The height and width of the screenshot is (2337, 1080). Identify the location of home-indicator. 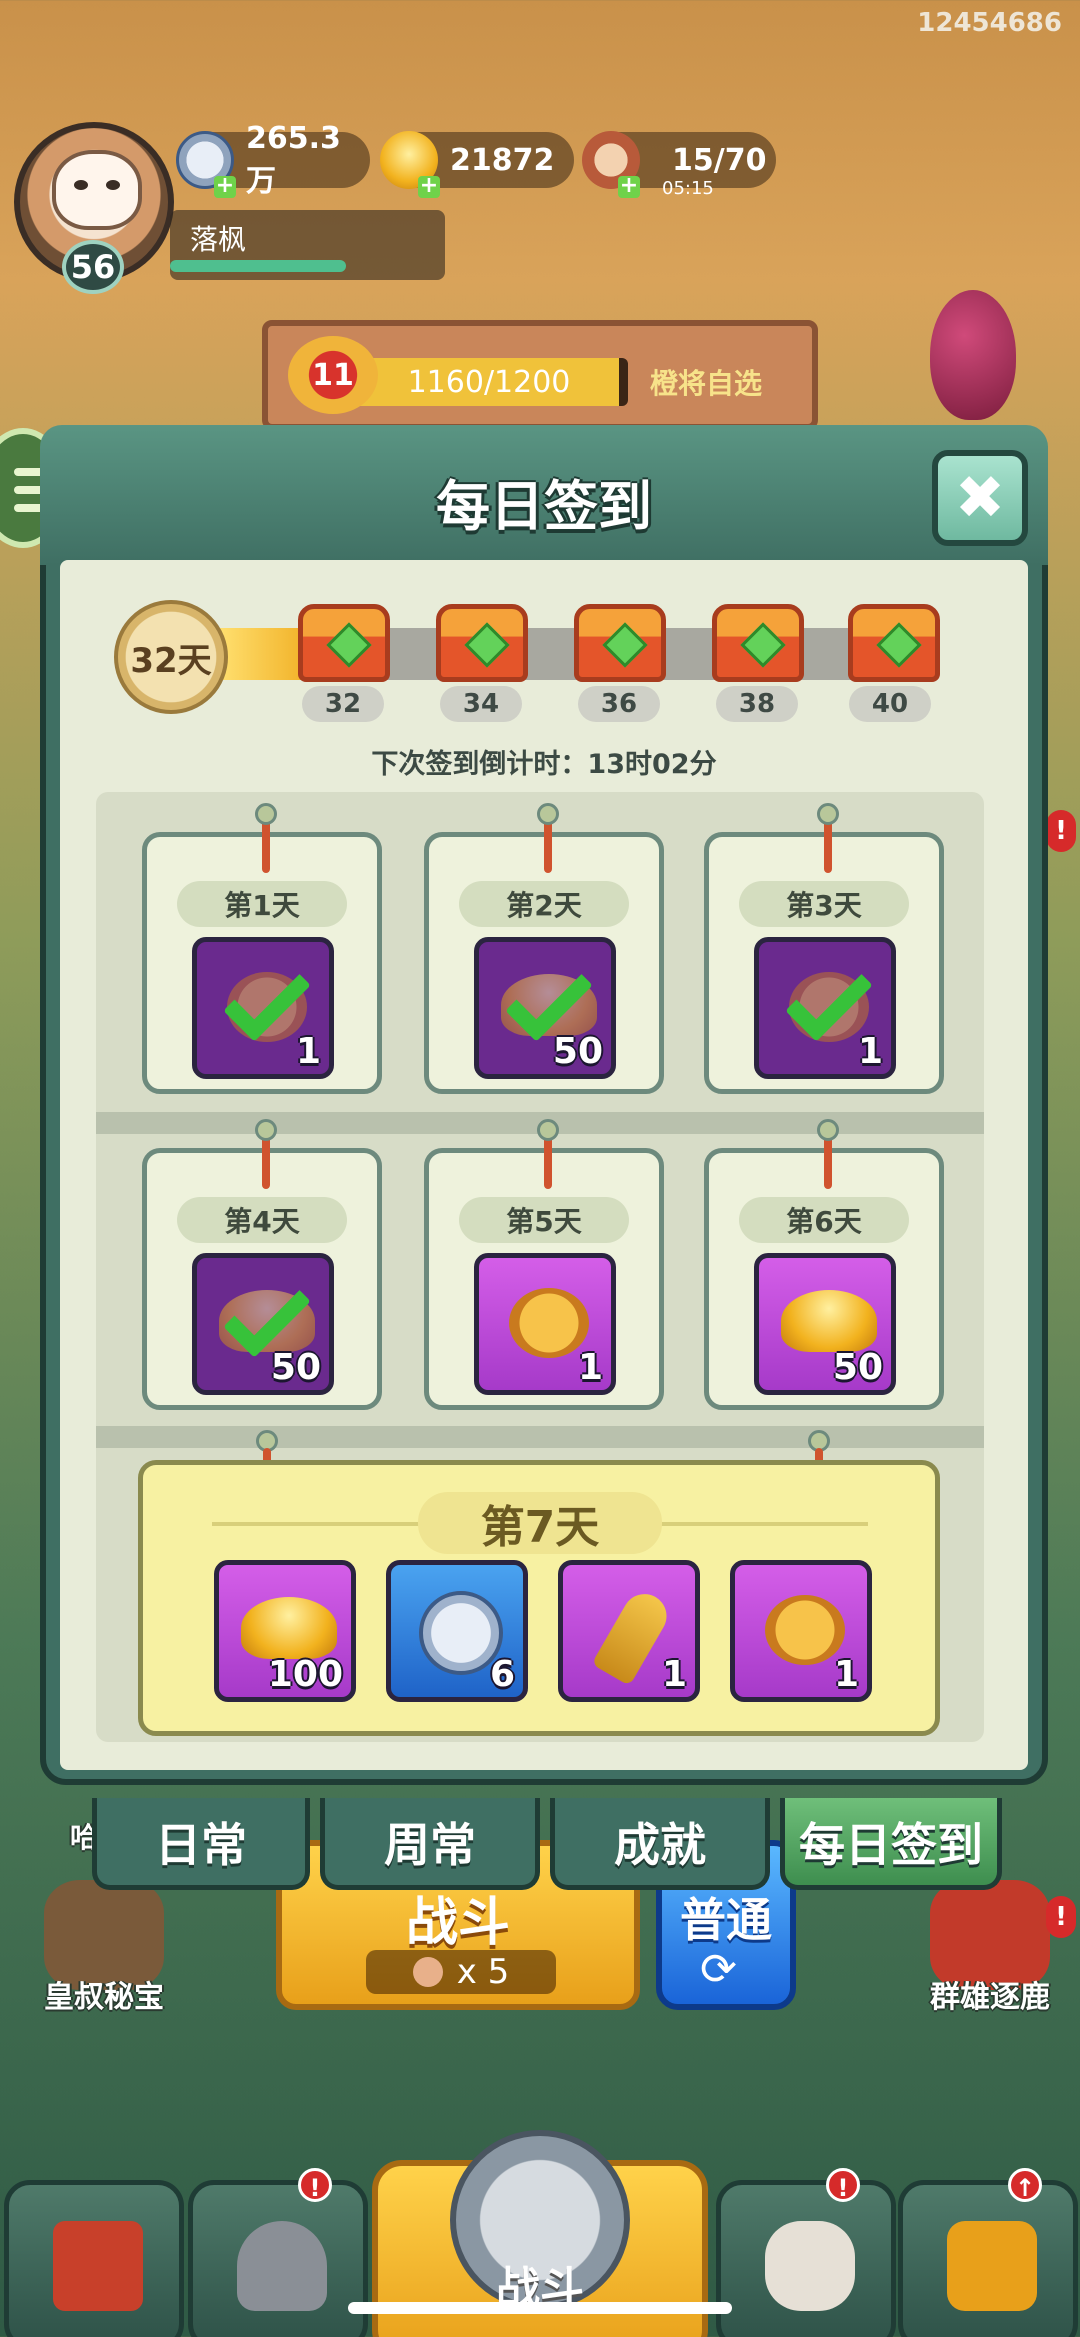
(540, 2308).